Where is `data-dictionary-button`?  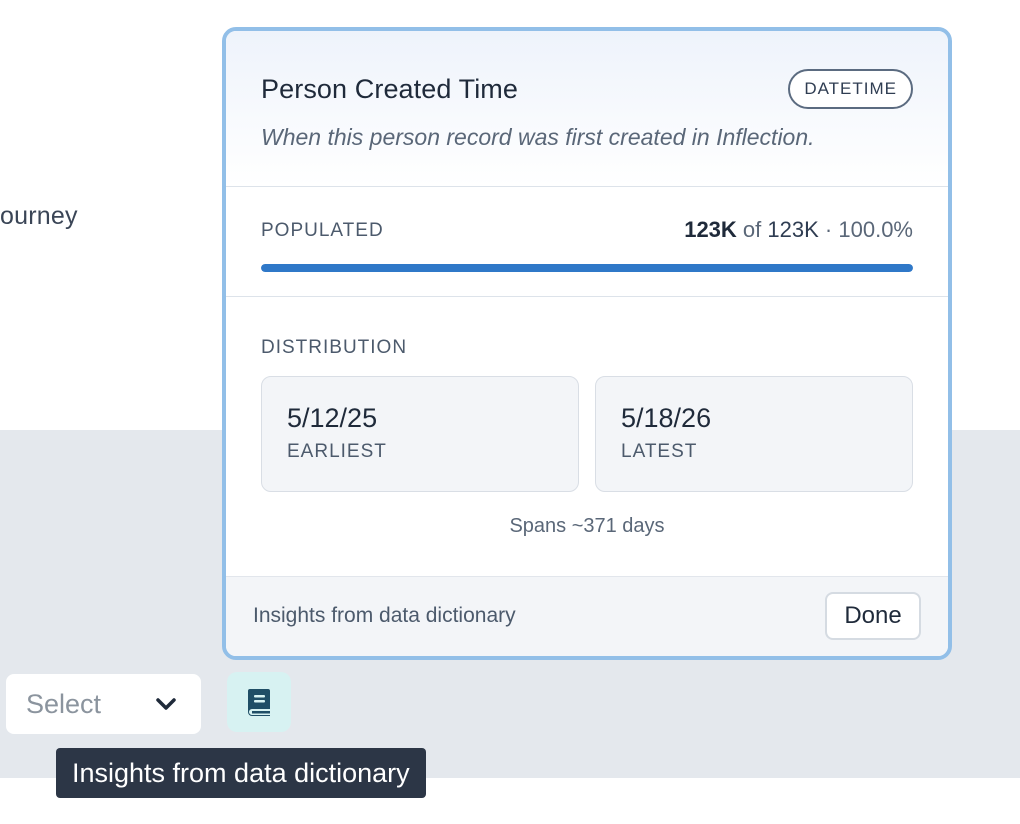 data-dictionary-button is located at coordinates (259, 702).